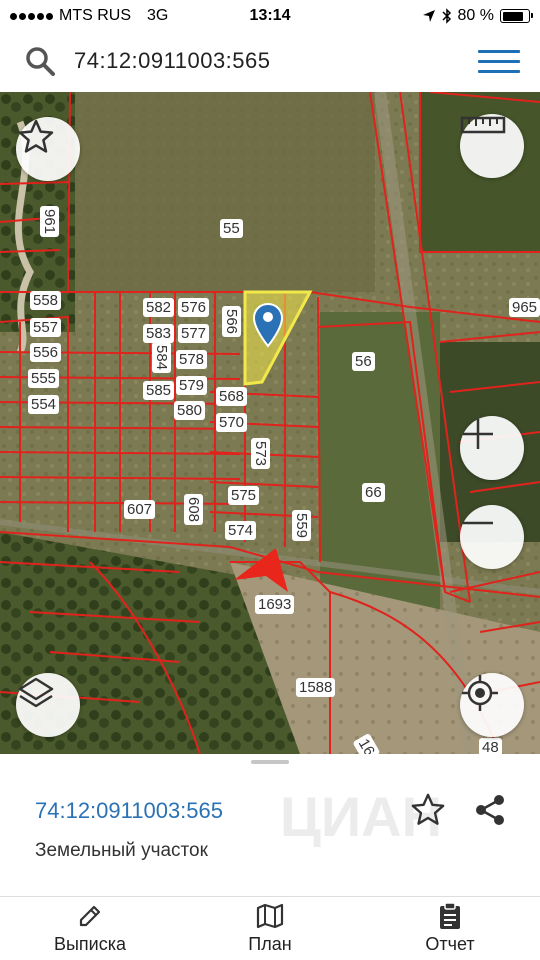 The width and height of the screenshot is (540, 960). I want to click on favorite-parcel-button, so click(428, 810).